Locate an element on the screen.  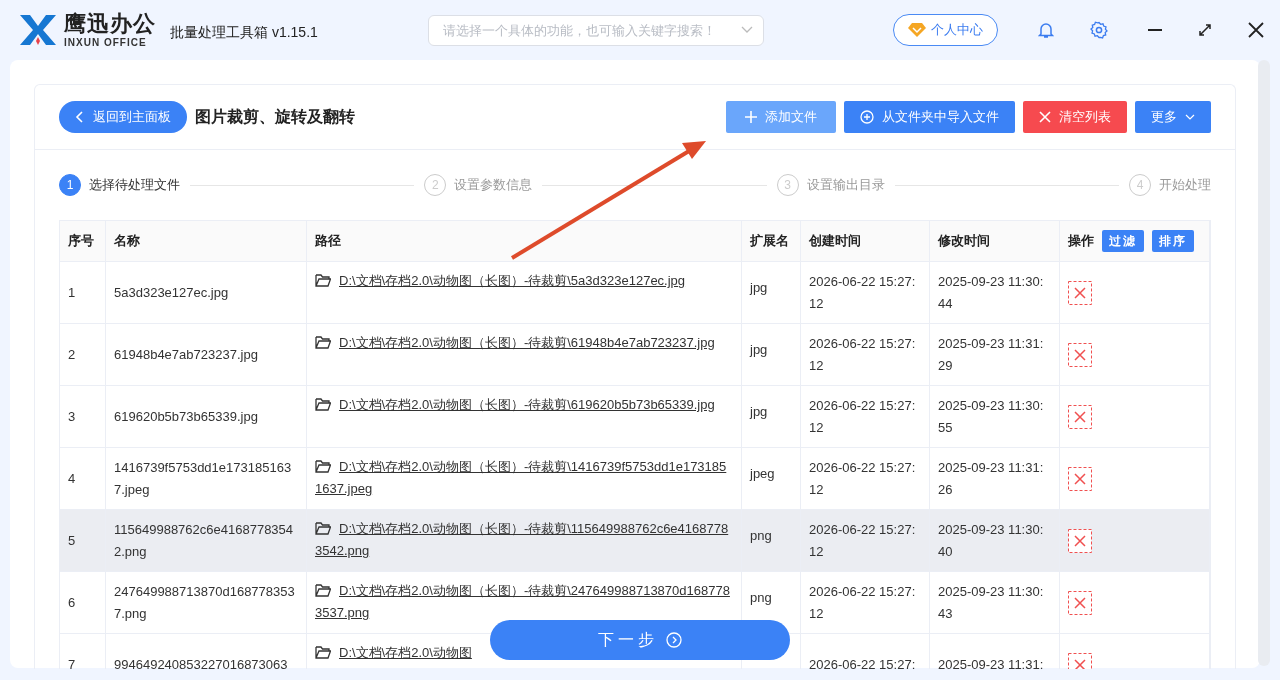
table-cell: 5 is located at coordinates (83, 540).